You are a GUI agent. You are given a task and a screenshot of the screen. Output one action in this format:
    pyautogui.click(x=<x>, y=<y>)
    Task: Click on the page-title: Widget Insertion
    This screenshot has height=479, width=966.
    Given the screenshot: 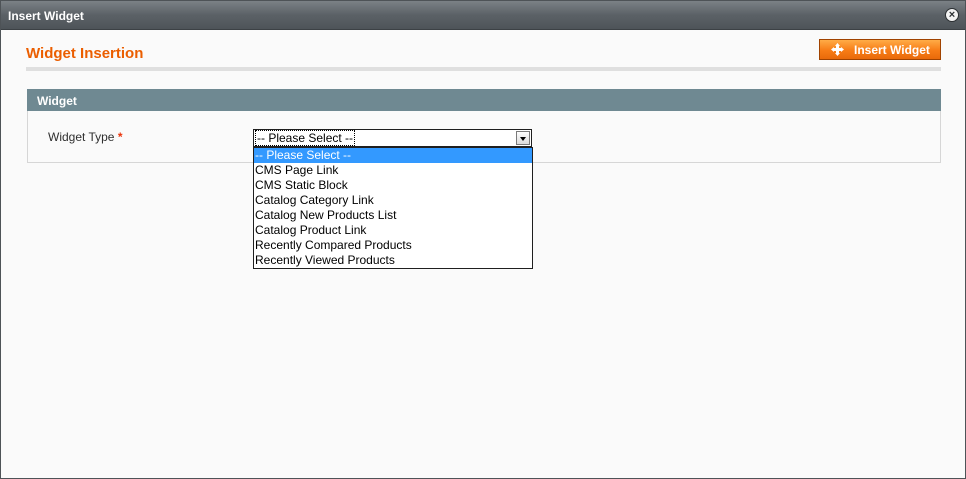 What is the action you would take?
    pyautogui.click(x=85, y=53)
    